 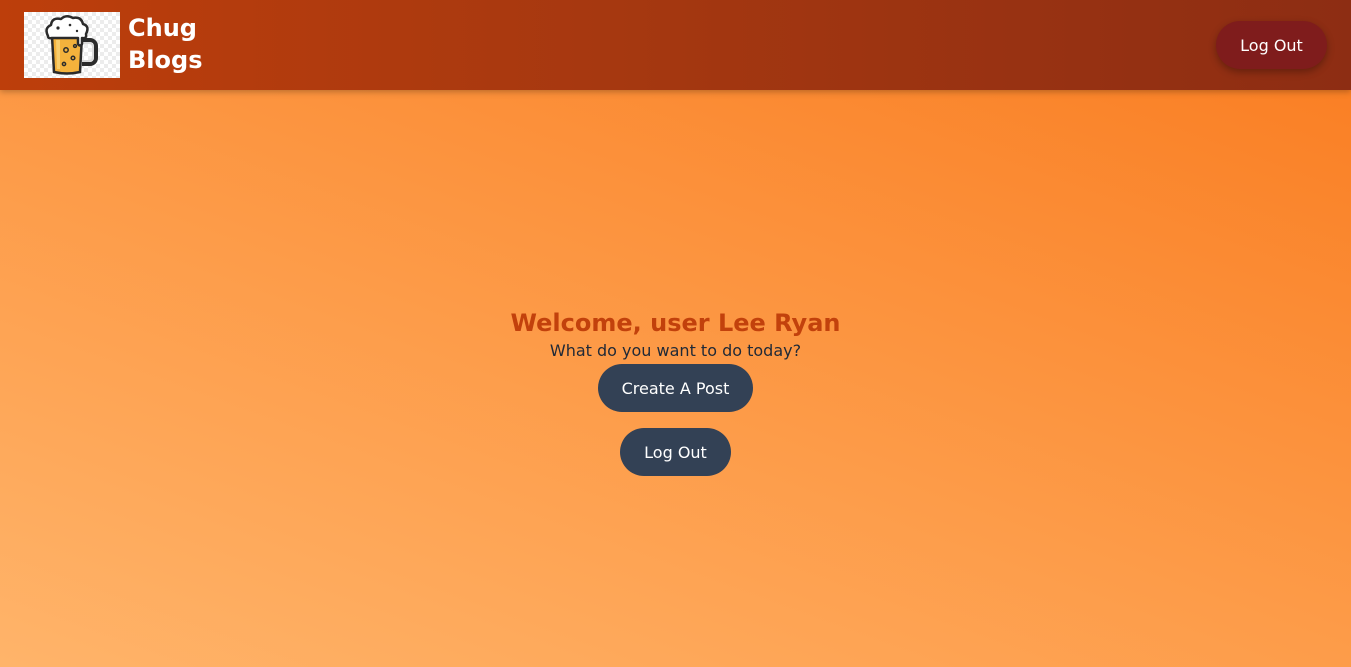 I want to click on top-navbar: Chug Blogs Log Out, so click(x=675, y=45).